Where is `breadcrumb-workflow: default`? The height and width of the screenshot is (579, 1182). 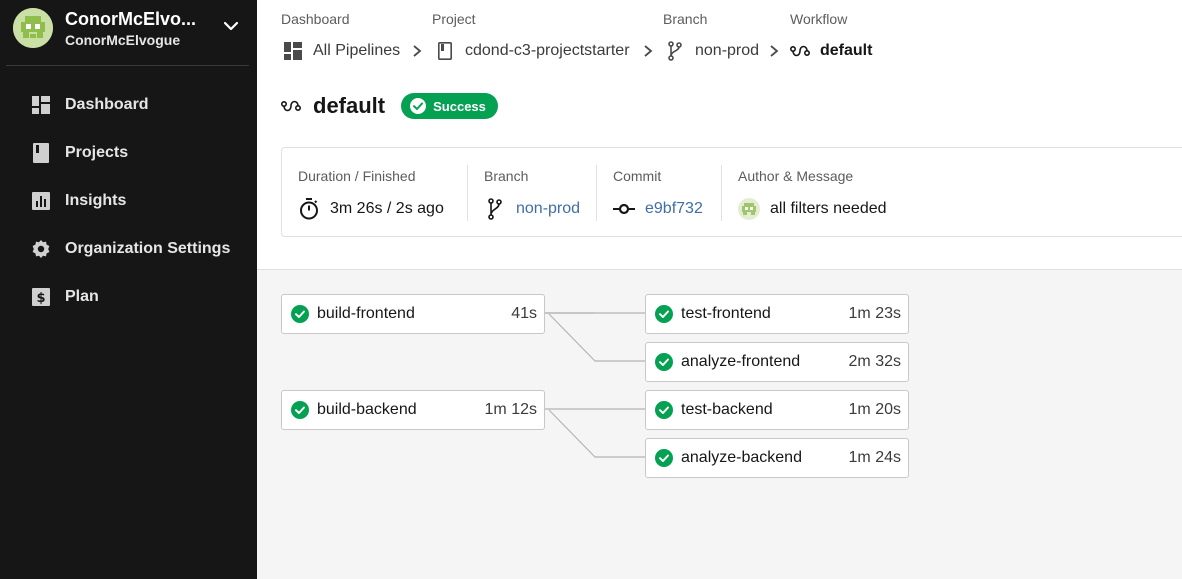
breadcrumb-workflow: default is located at coordinates (831, 51).